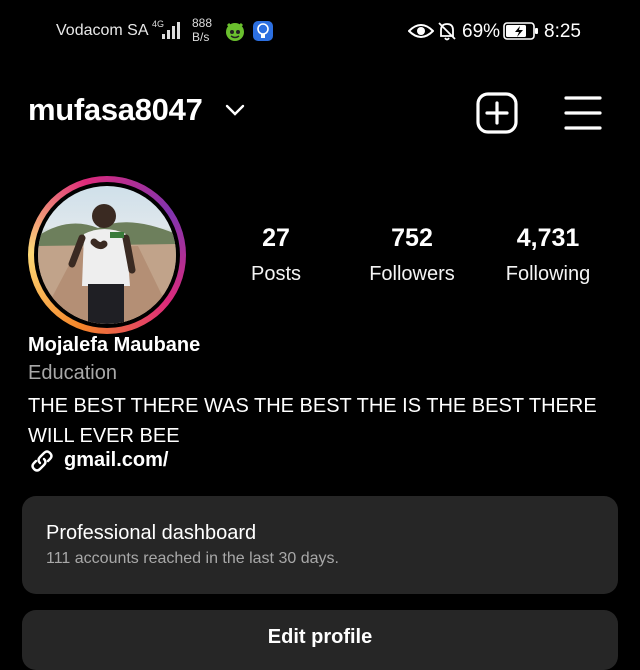  I want to click on posts-count: 27, so click(276, 238).